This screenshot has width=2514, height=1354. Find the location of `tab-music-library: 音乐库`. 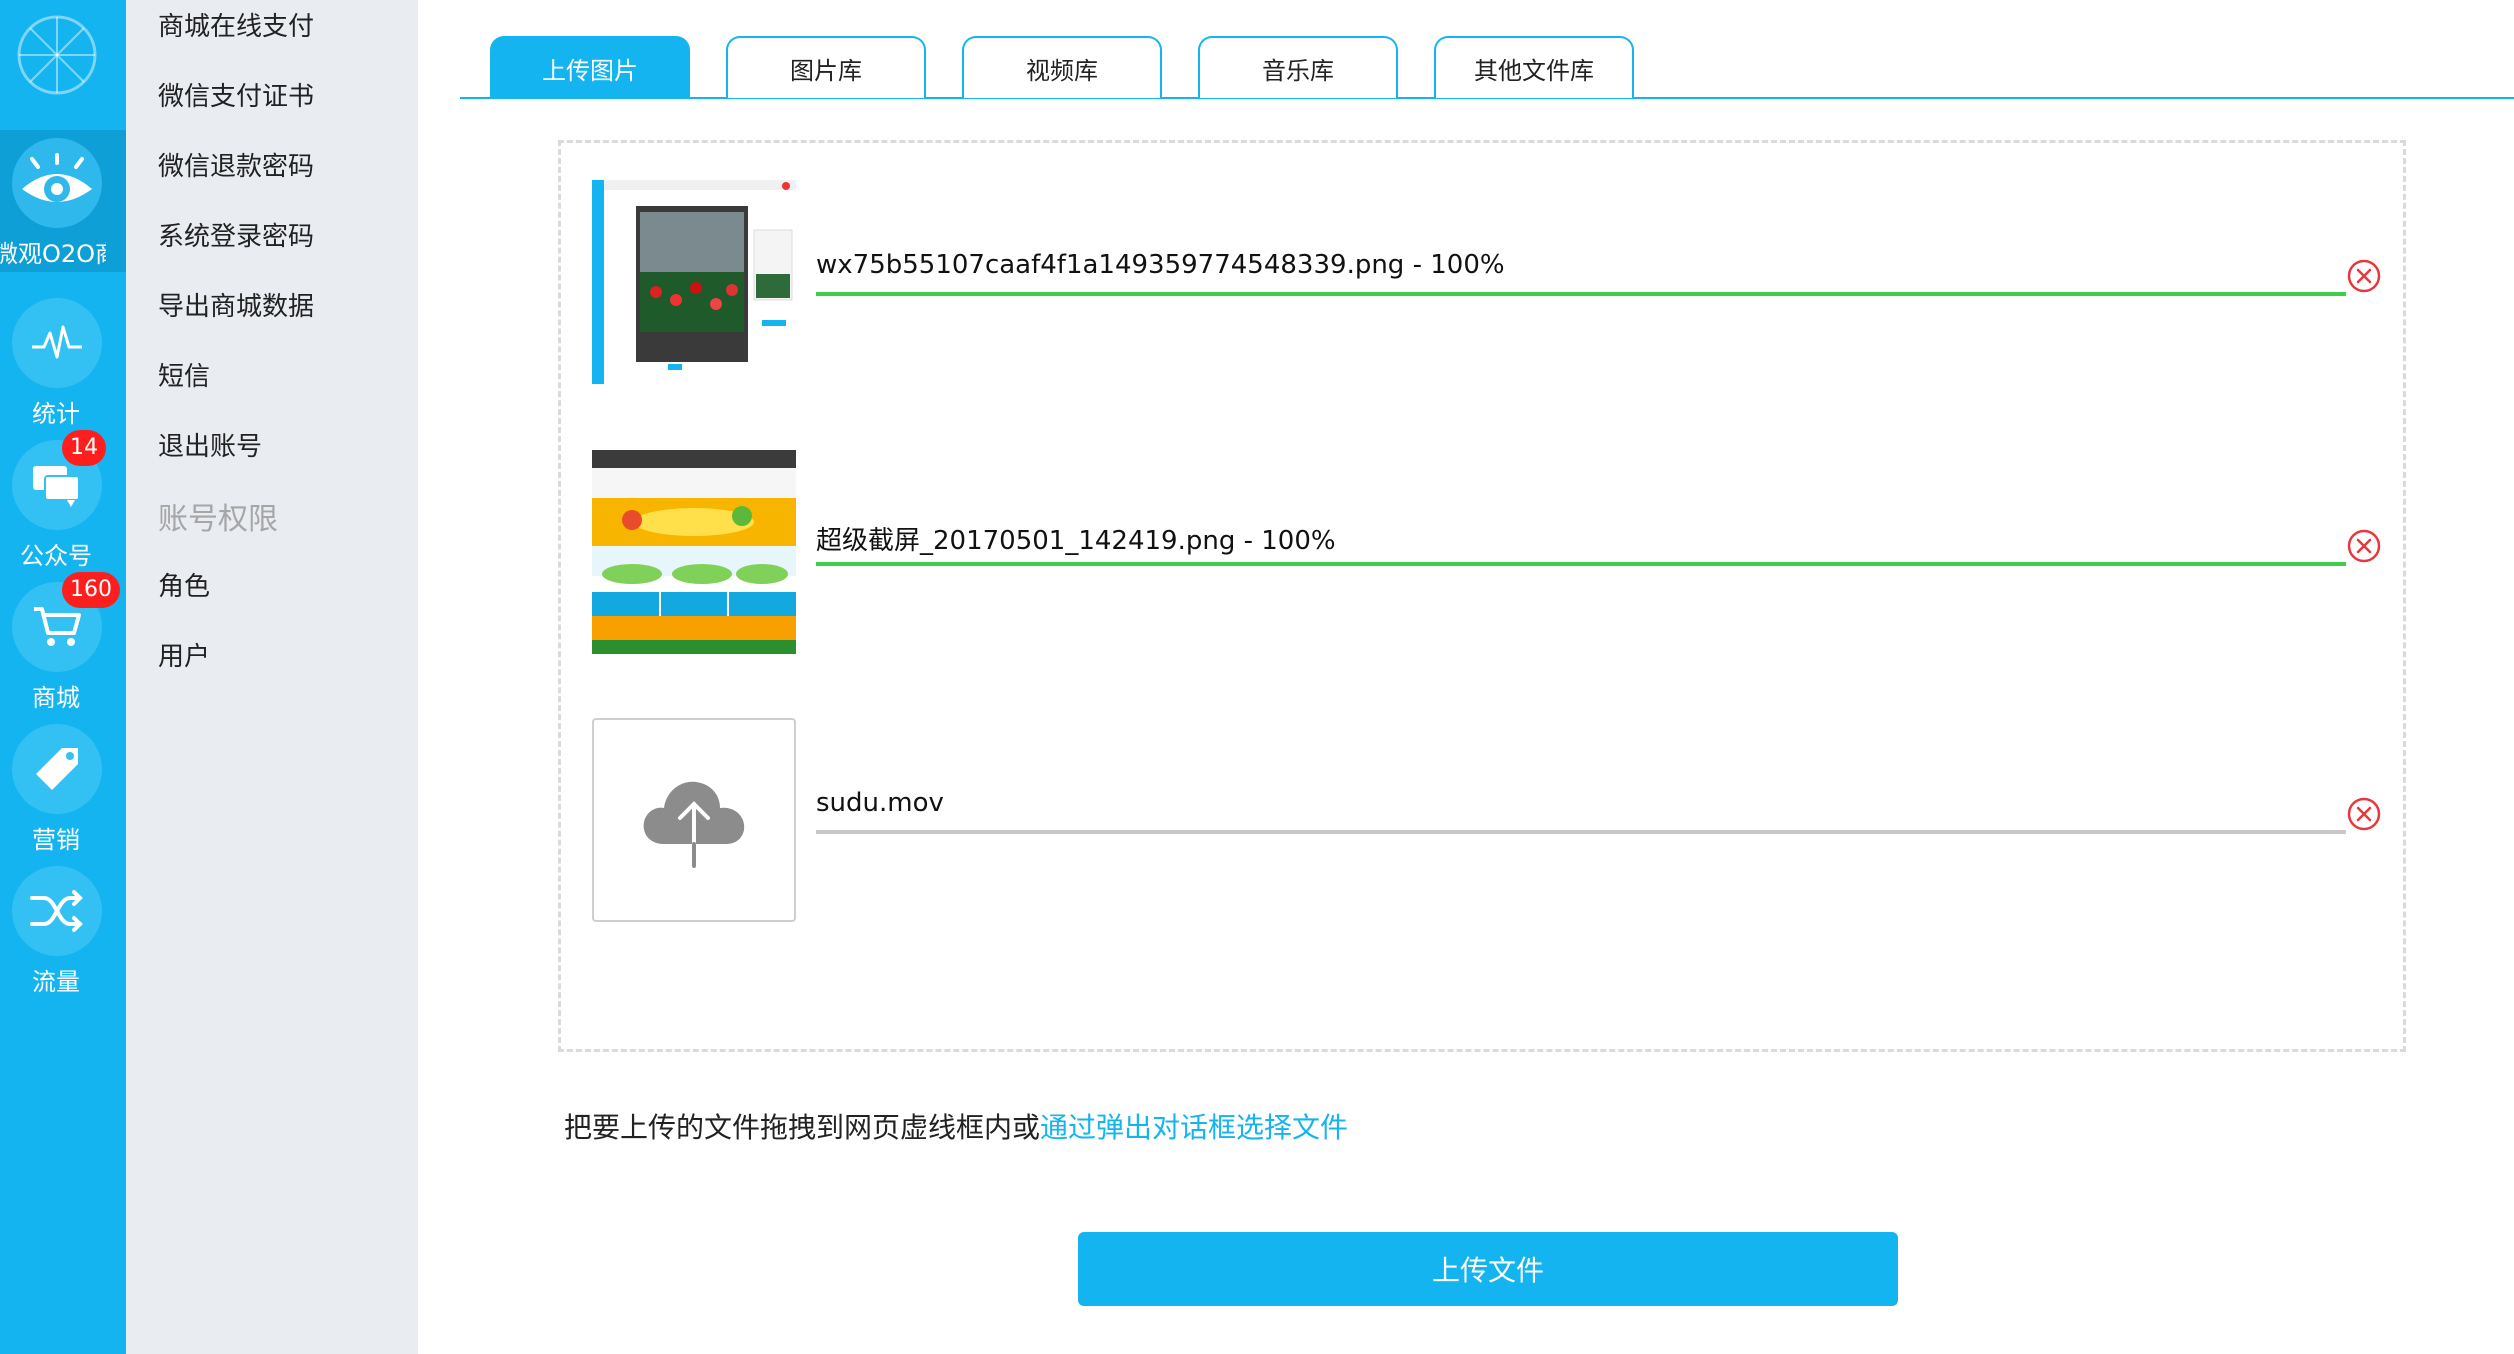

tab-music-library: 音乐库 is located at coordinates (1298, 67).